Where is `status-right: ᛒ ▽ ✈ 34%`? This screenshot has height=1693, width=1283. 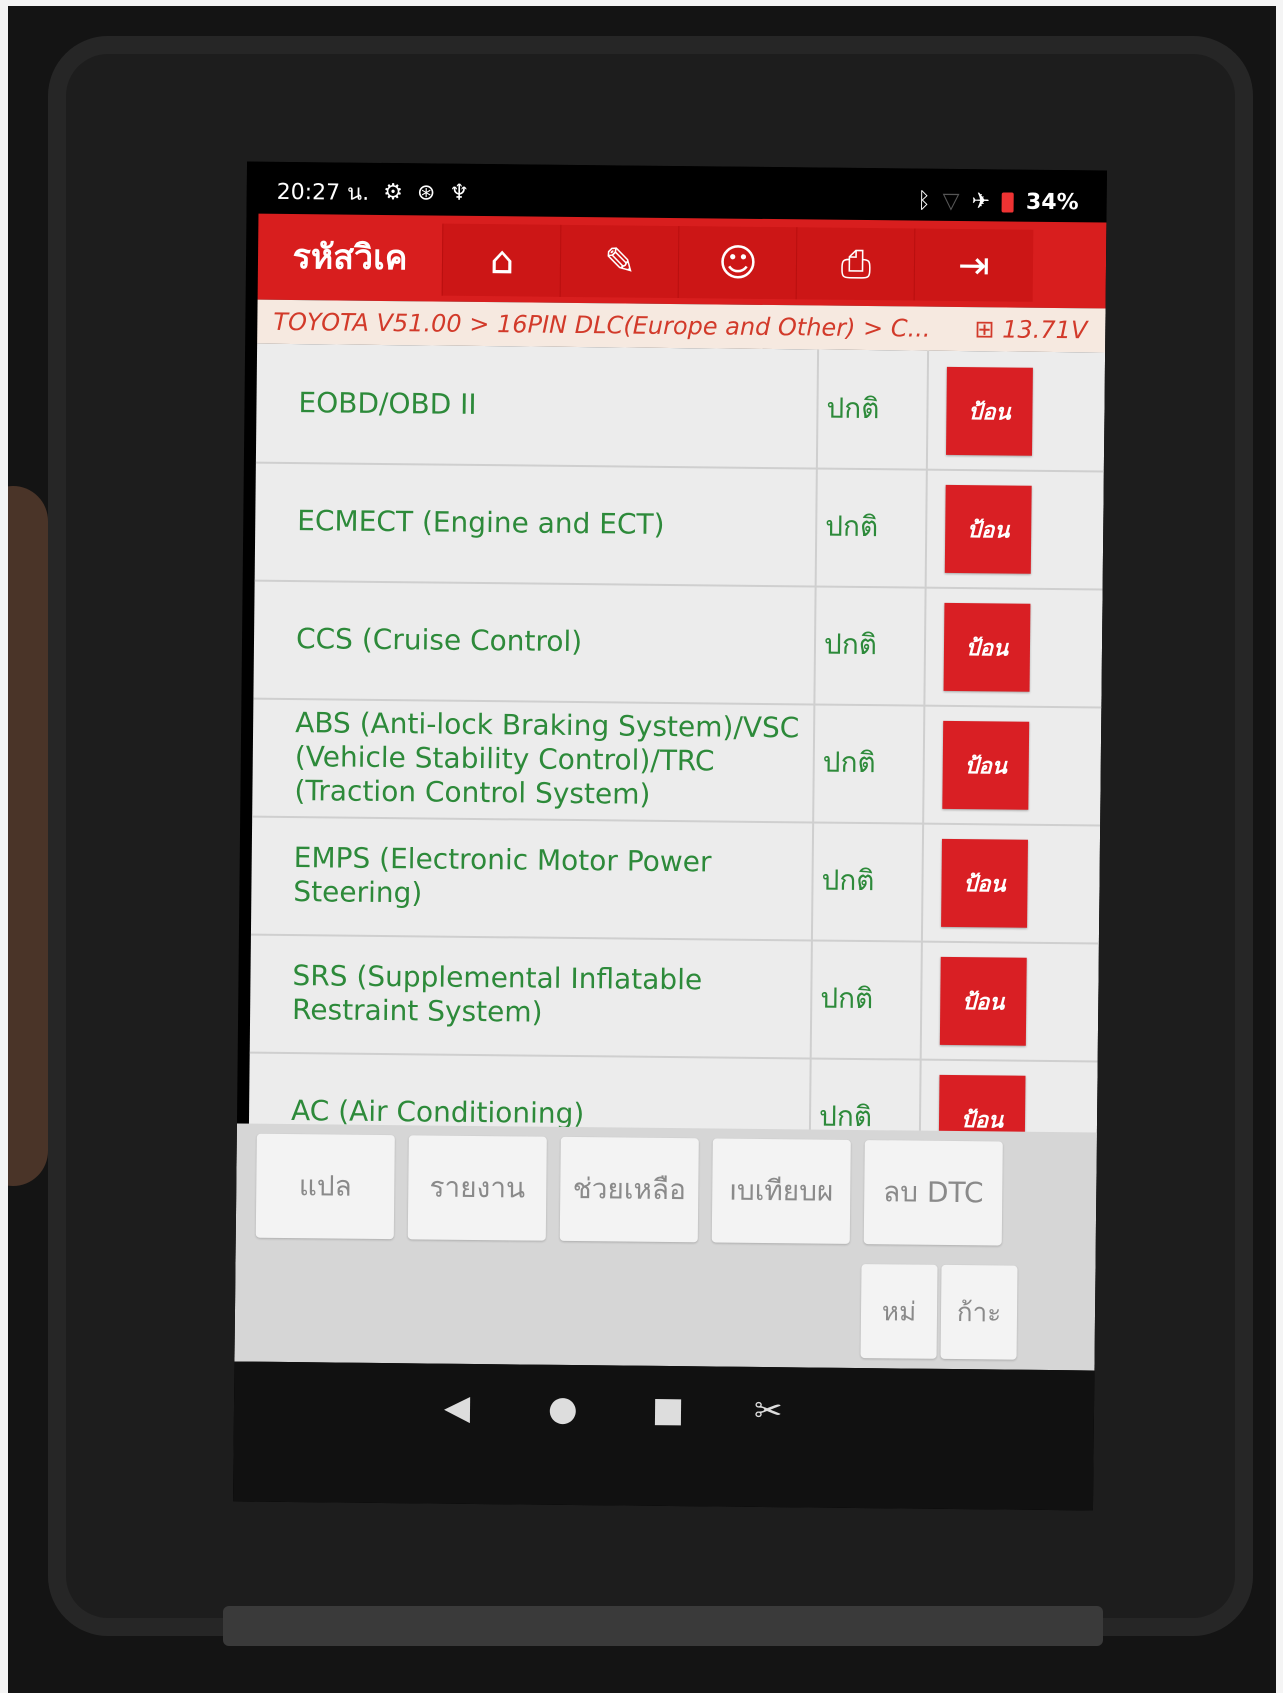 status-right: ᛒ ▽ ✈ 34% is located at coordinates (997, 202).